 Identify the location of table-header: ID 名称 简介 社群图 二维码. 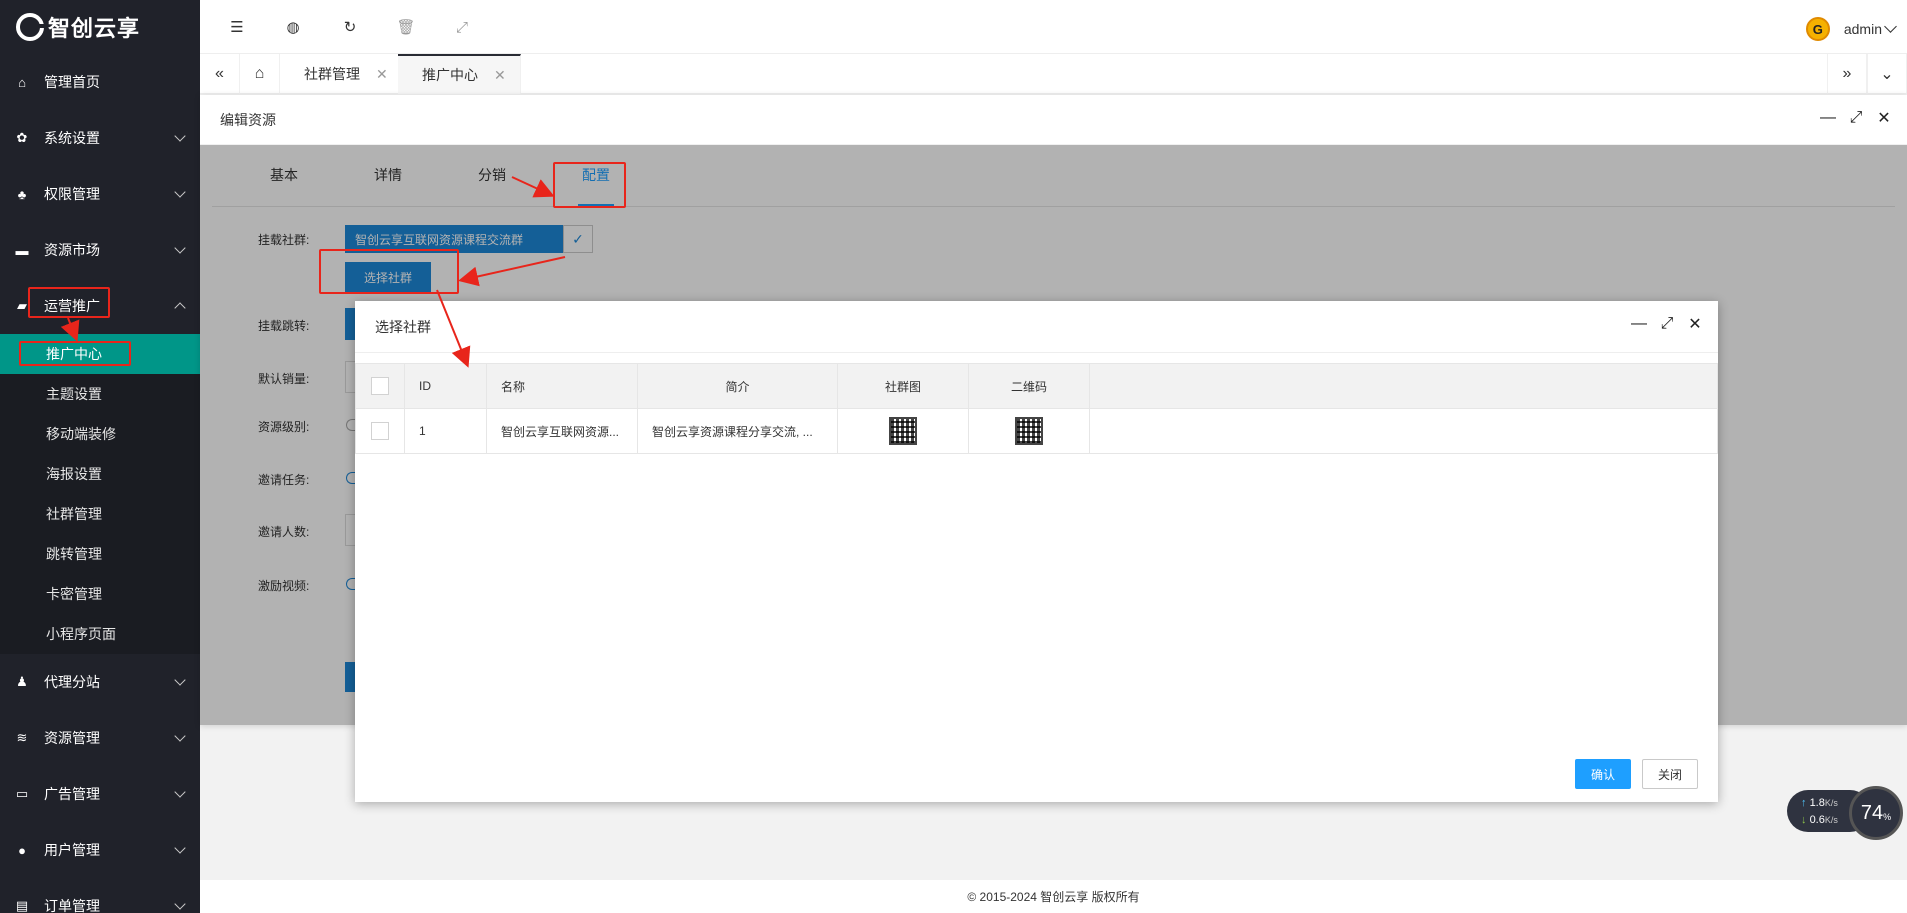
(1036, 386).